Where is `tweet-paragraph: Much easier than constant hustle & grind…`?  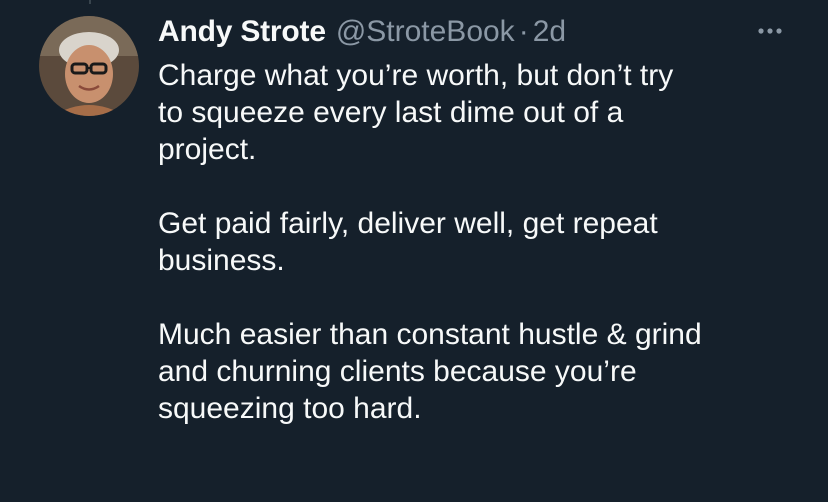 tweet-paragraph: Much easier than constant hustle & grind… is located at coordinates (430, 371).